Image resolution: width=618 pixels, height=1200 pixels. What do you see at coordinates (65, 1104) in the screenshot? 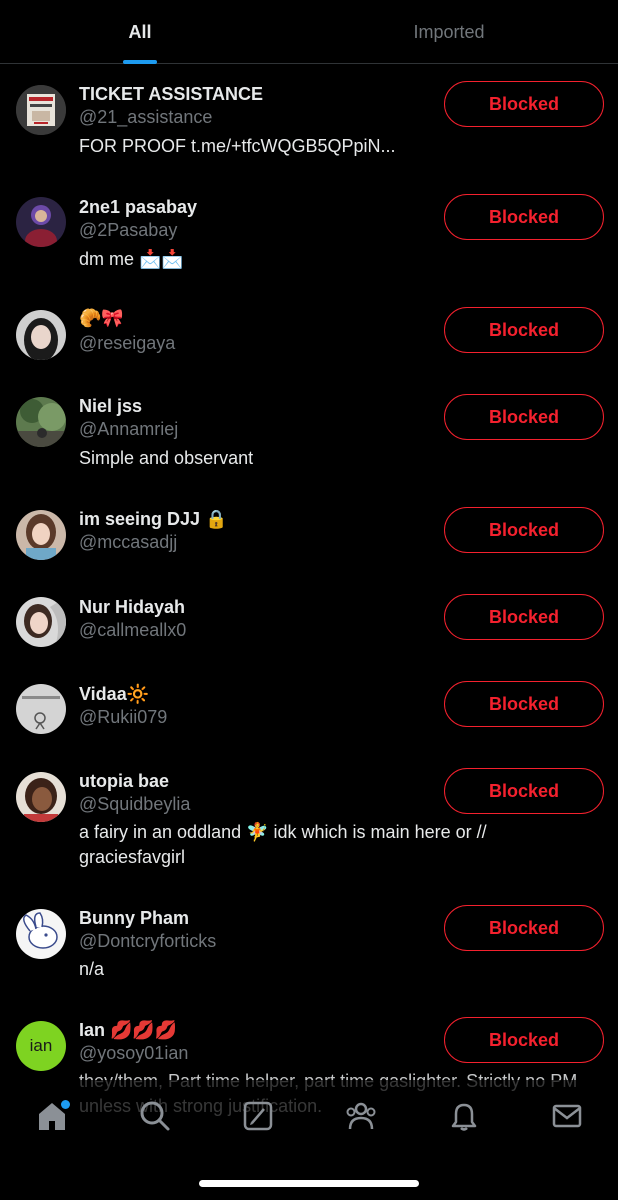
I see `notification-dot` at bounding box center [65, 1104].